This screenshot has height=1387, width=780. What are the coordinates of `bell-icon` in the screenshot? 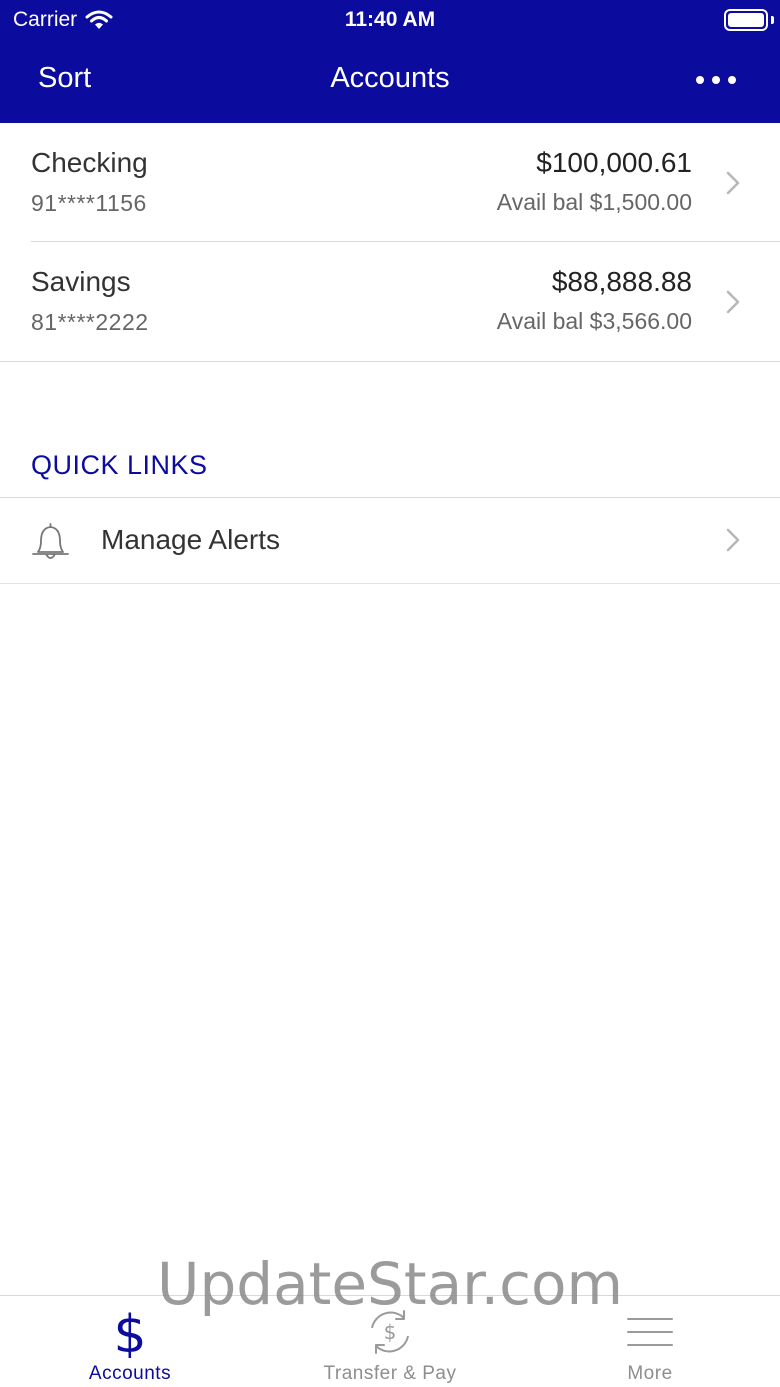 It's located at (50, 541).